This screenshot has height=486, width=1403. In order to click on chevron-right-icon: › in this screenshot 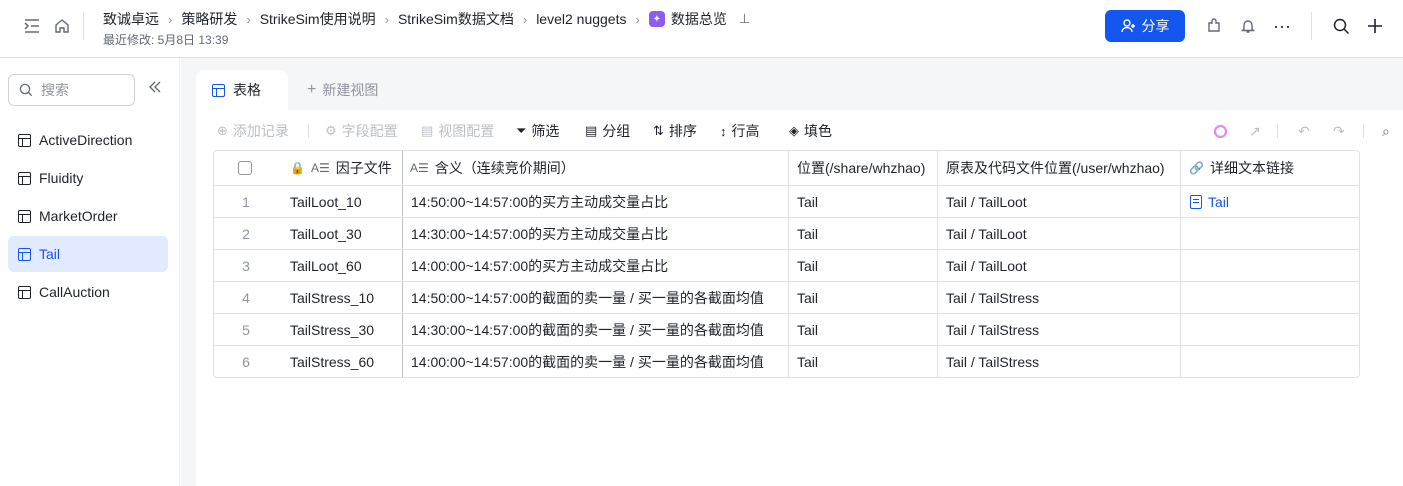, I will do `click(170, 19)`.